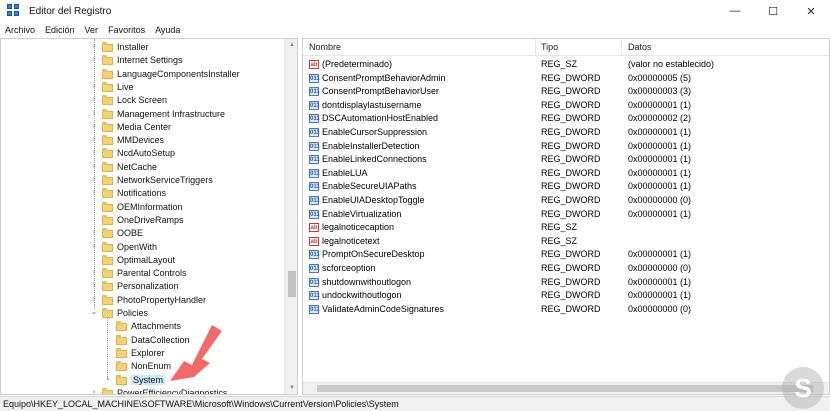 This screenshot has height=411, width=830. I want to click on tree-item: › Live, so click(146, 87).